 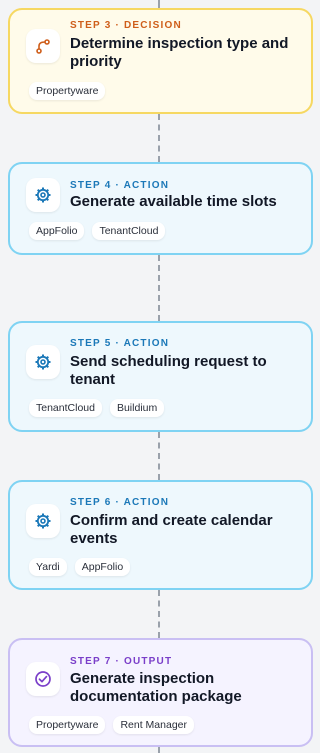 I want to click on integration-chips: AppFolio TenantCloud, so click(x=97, y=231).